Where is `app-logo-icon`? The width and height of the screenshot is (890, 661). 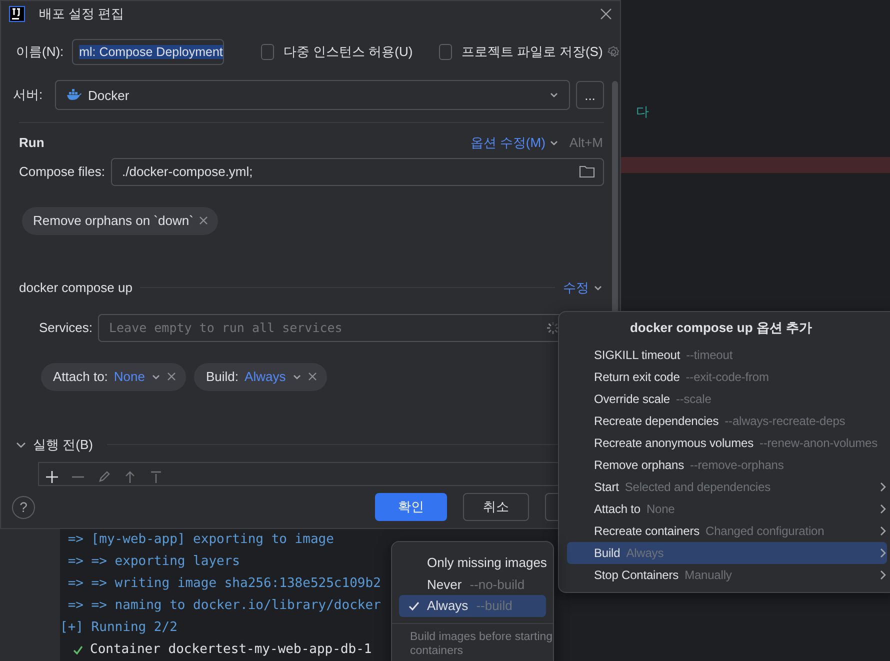 app-logo-icon is located at coordinates (17, 14).